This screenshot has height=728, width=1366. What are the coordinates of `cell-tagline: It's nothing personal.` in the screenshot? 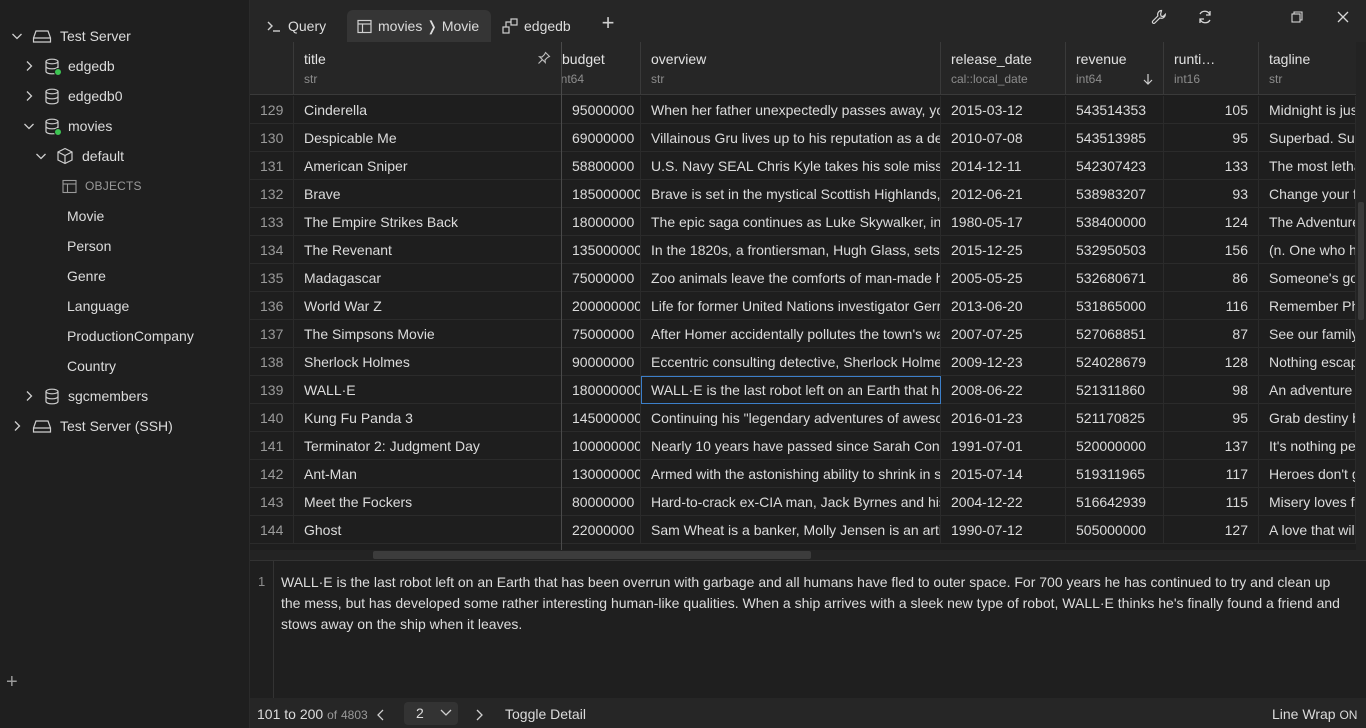 It's located at (1307, 446).